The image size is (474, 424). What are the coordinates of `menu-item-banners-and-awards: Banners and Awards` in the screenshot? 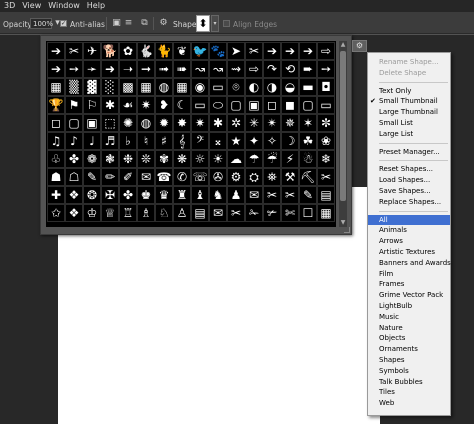 It's located at (409, 263).